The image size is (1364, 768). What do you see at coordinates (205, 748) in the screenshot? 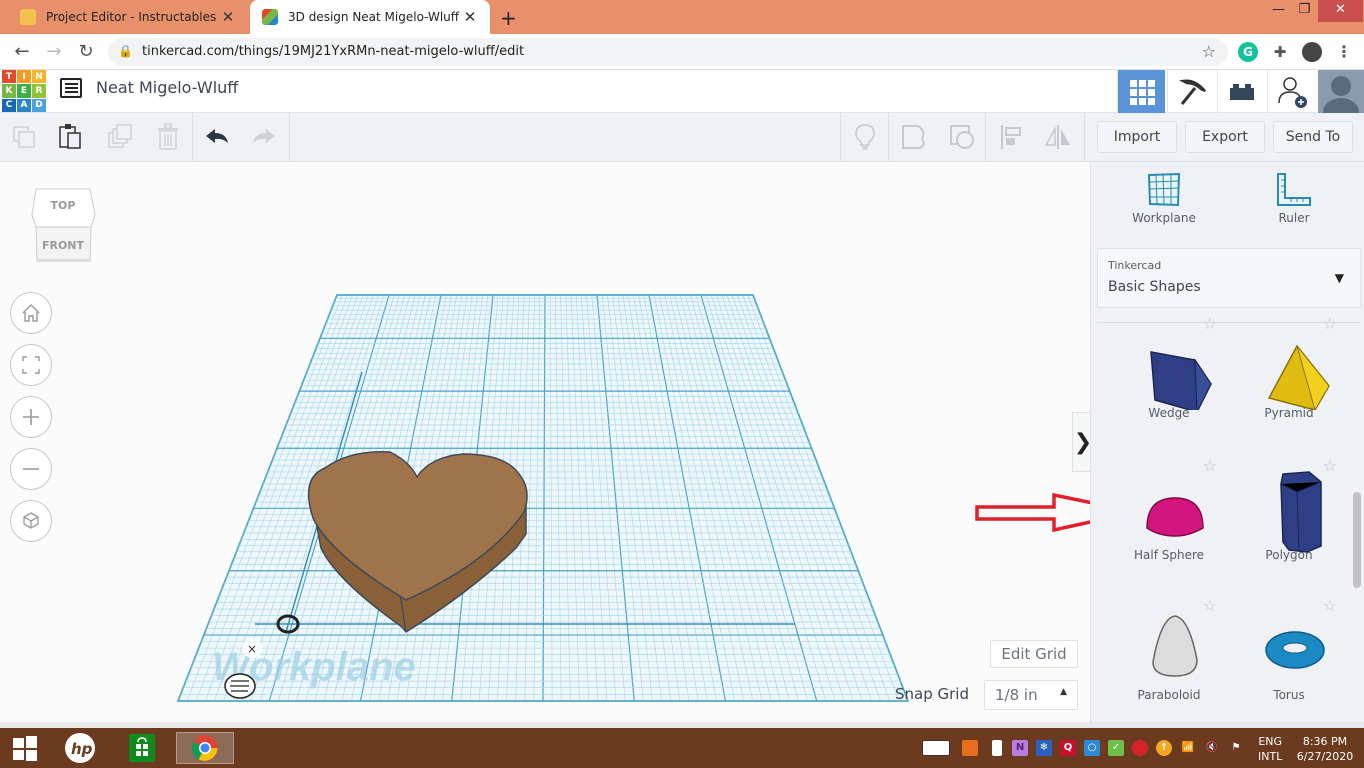
I see `chrome-taskbar-button` at bounding box center [205, 748].